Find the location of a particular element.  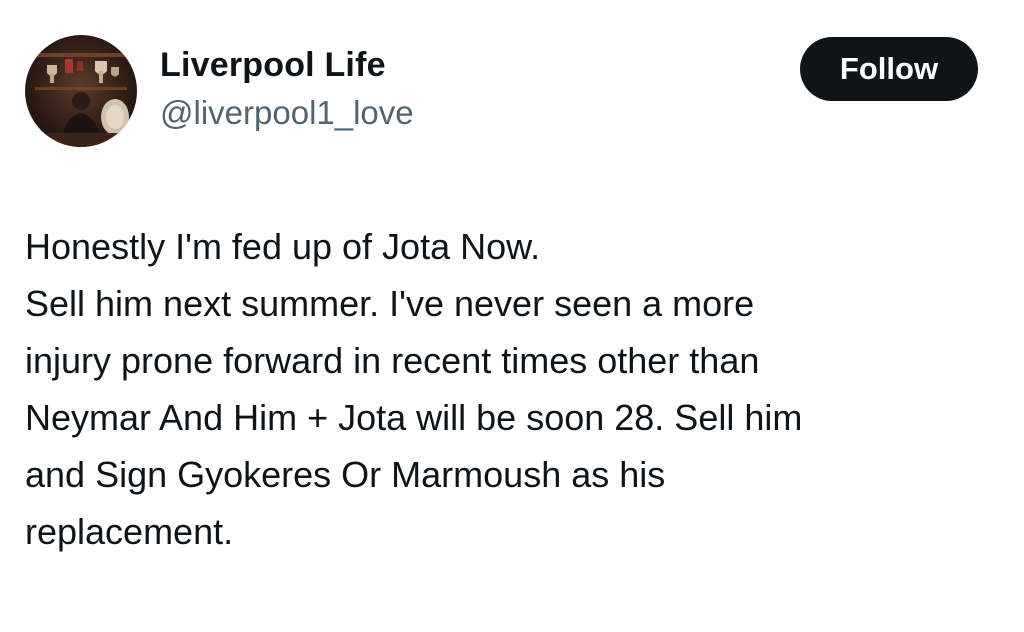

tweet-text-line: and Sign Gyokeres Or Marmoush as his is located at coordinates (345, 474).